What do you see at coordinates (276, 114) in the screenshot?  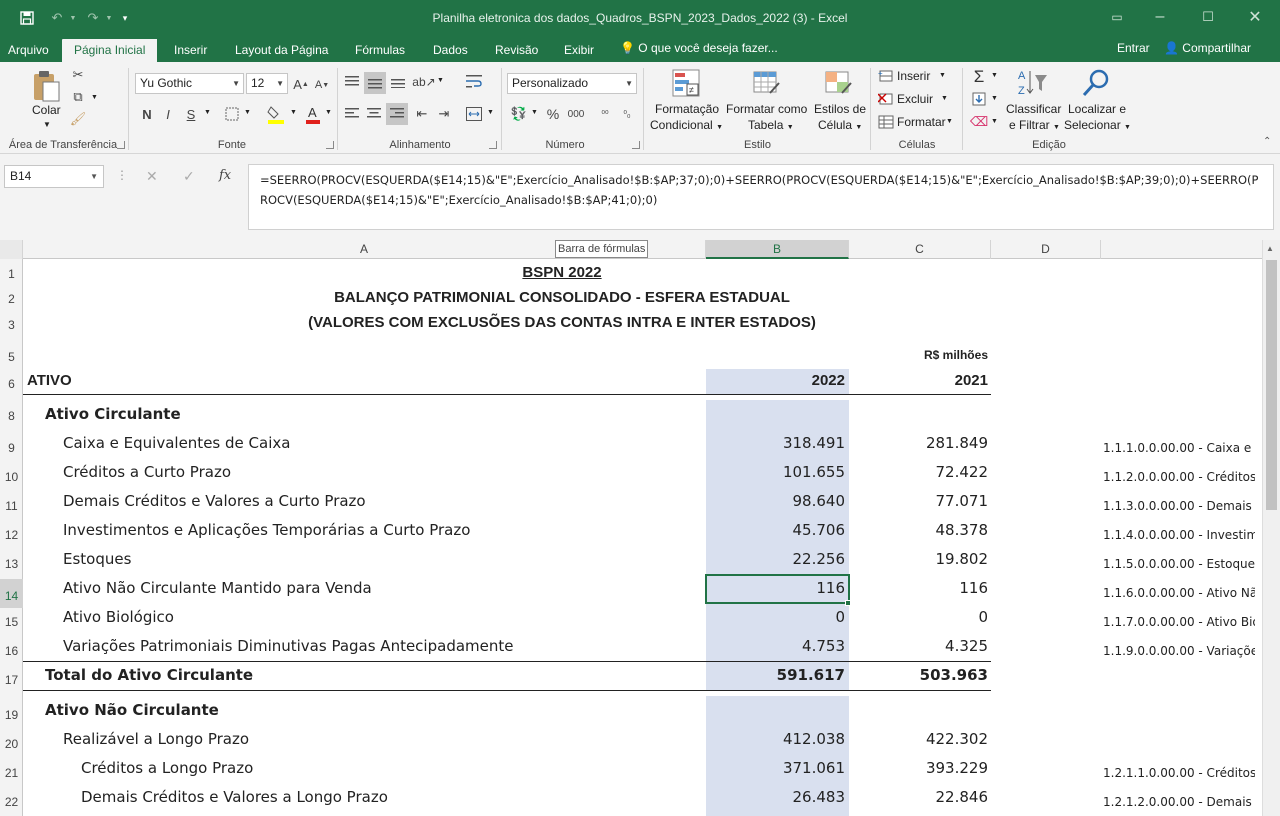 I see `fill-color-icon` at bounding box center [276, 114].